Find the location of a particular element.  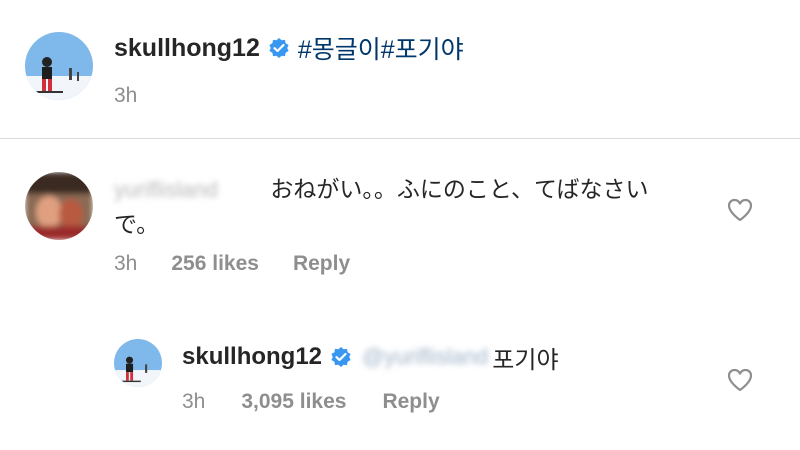

post-author-avatar is located at coordinates (59, 66).